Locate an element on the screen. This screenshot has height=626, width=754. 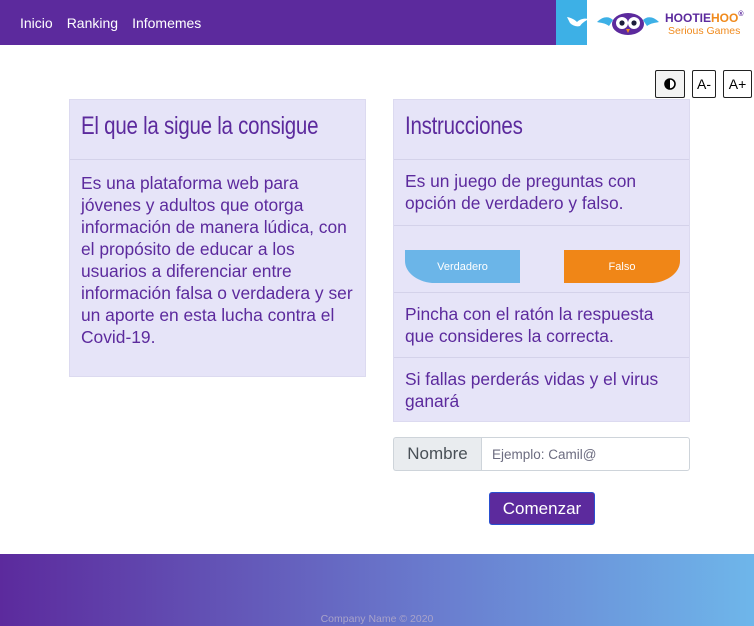
decrease-font-button: A- is located at coordinates (704, 84).